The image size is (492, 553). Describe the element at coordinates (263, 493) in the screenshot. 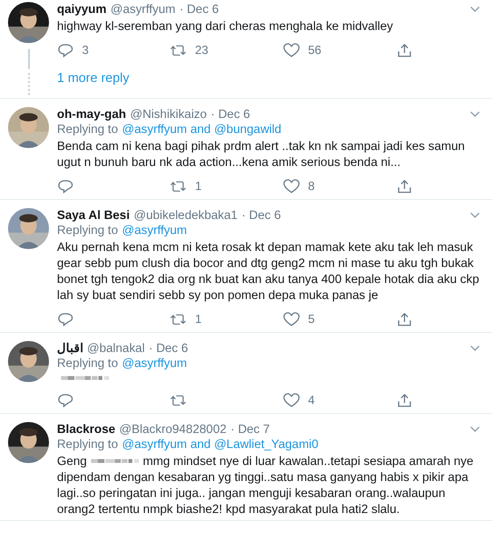

I see `tweet-text: dipendam dengan kesabaran yg tinggi..satu masa ganyang habis x pikir apa lagi..so peringatan ini juga.. jangan menguji kesabaran orang..walaupun orang2 tertentu nmpk biashe2! kpd masyarakat pula hati2 slalu.` at that location.